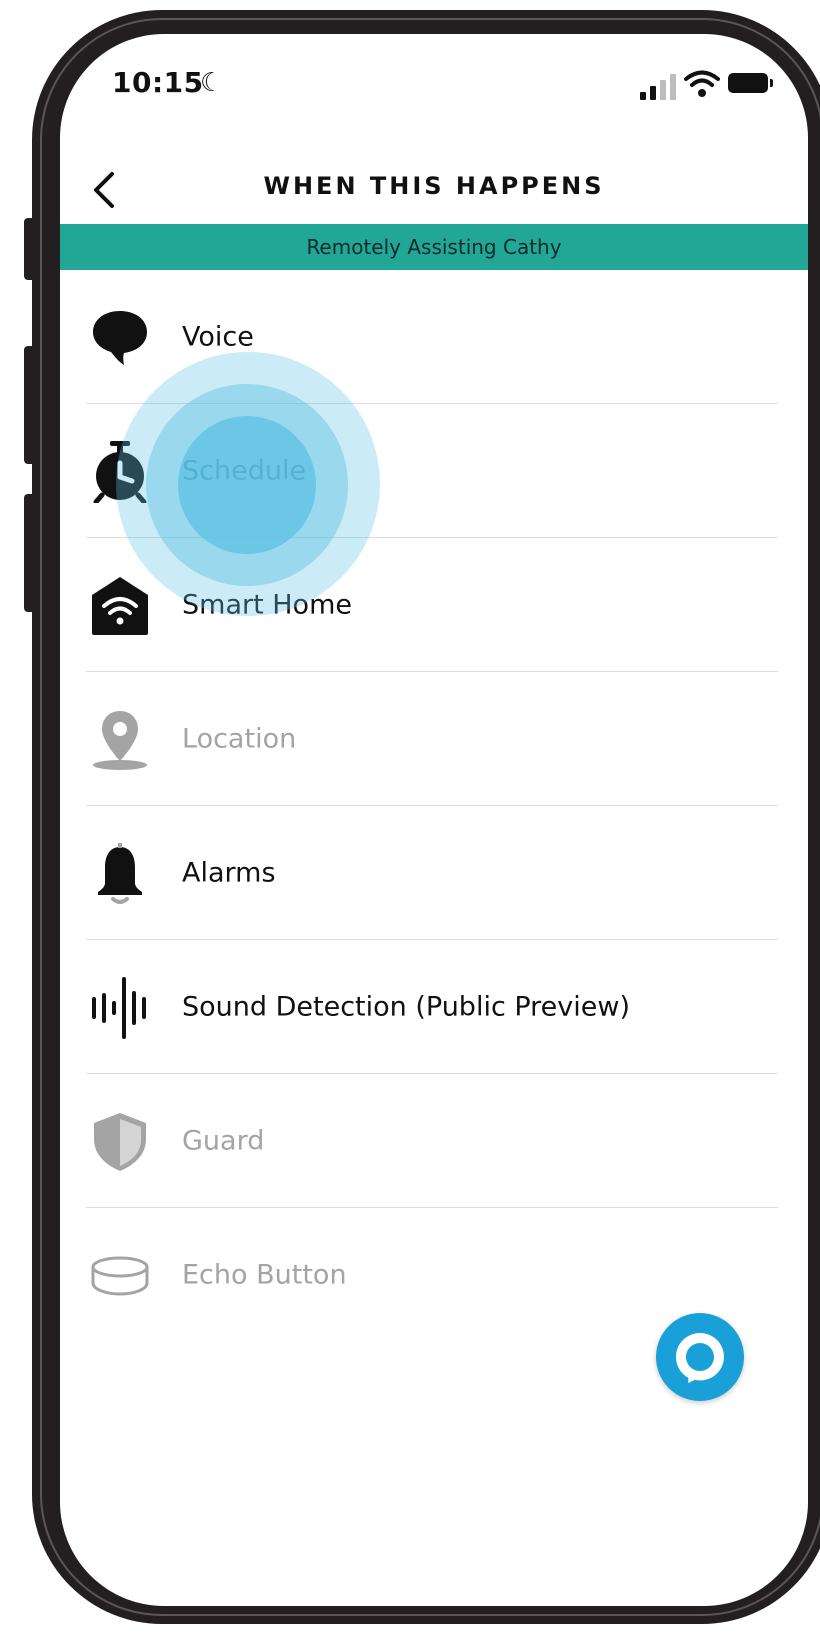 The image size is (820, 1634). What do you see at coordinates (434, 90) in the screenshot?
I see `status-bar: 10:15 ☾` at bounding box center [434, 90].